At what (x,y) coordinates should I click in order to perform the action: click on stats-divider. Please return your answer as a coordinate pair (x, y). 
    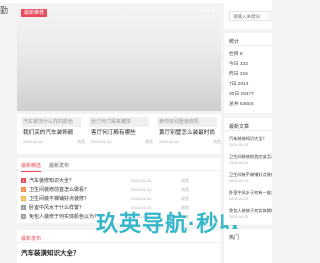
    Looking at the image, I should click on (248, 45).